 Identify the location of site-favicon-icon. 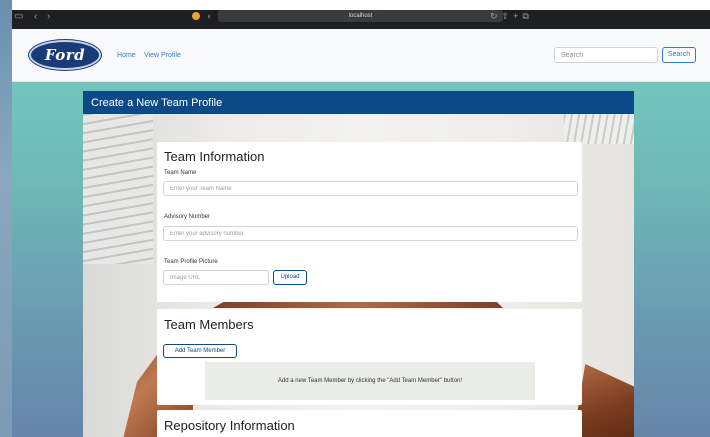
(196, 16).